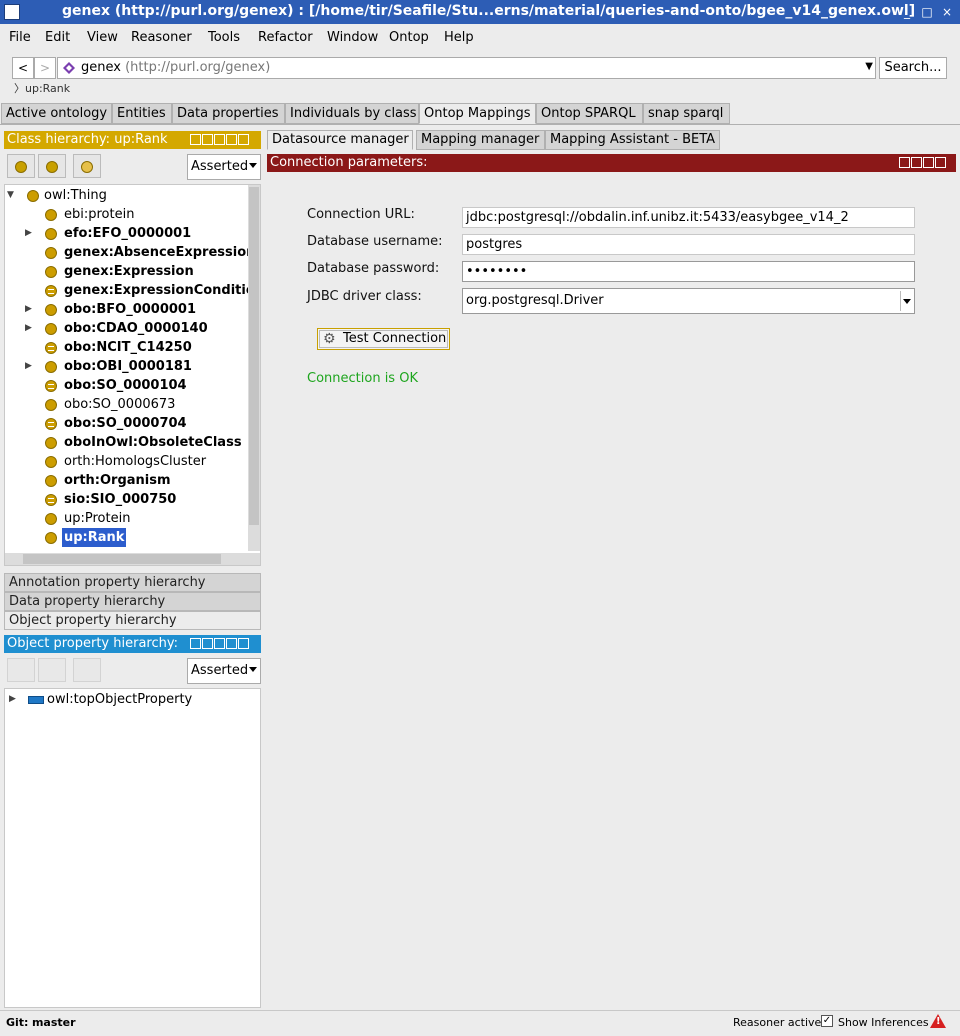 The height and width of the screenshot is (1036, 960). Describe the element at coordinates (132, 140) in the screenshot. I see `class-hierarchy-title-bar: Class hierarchy: up:Rank` at that location.